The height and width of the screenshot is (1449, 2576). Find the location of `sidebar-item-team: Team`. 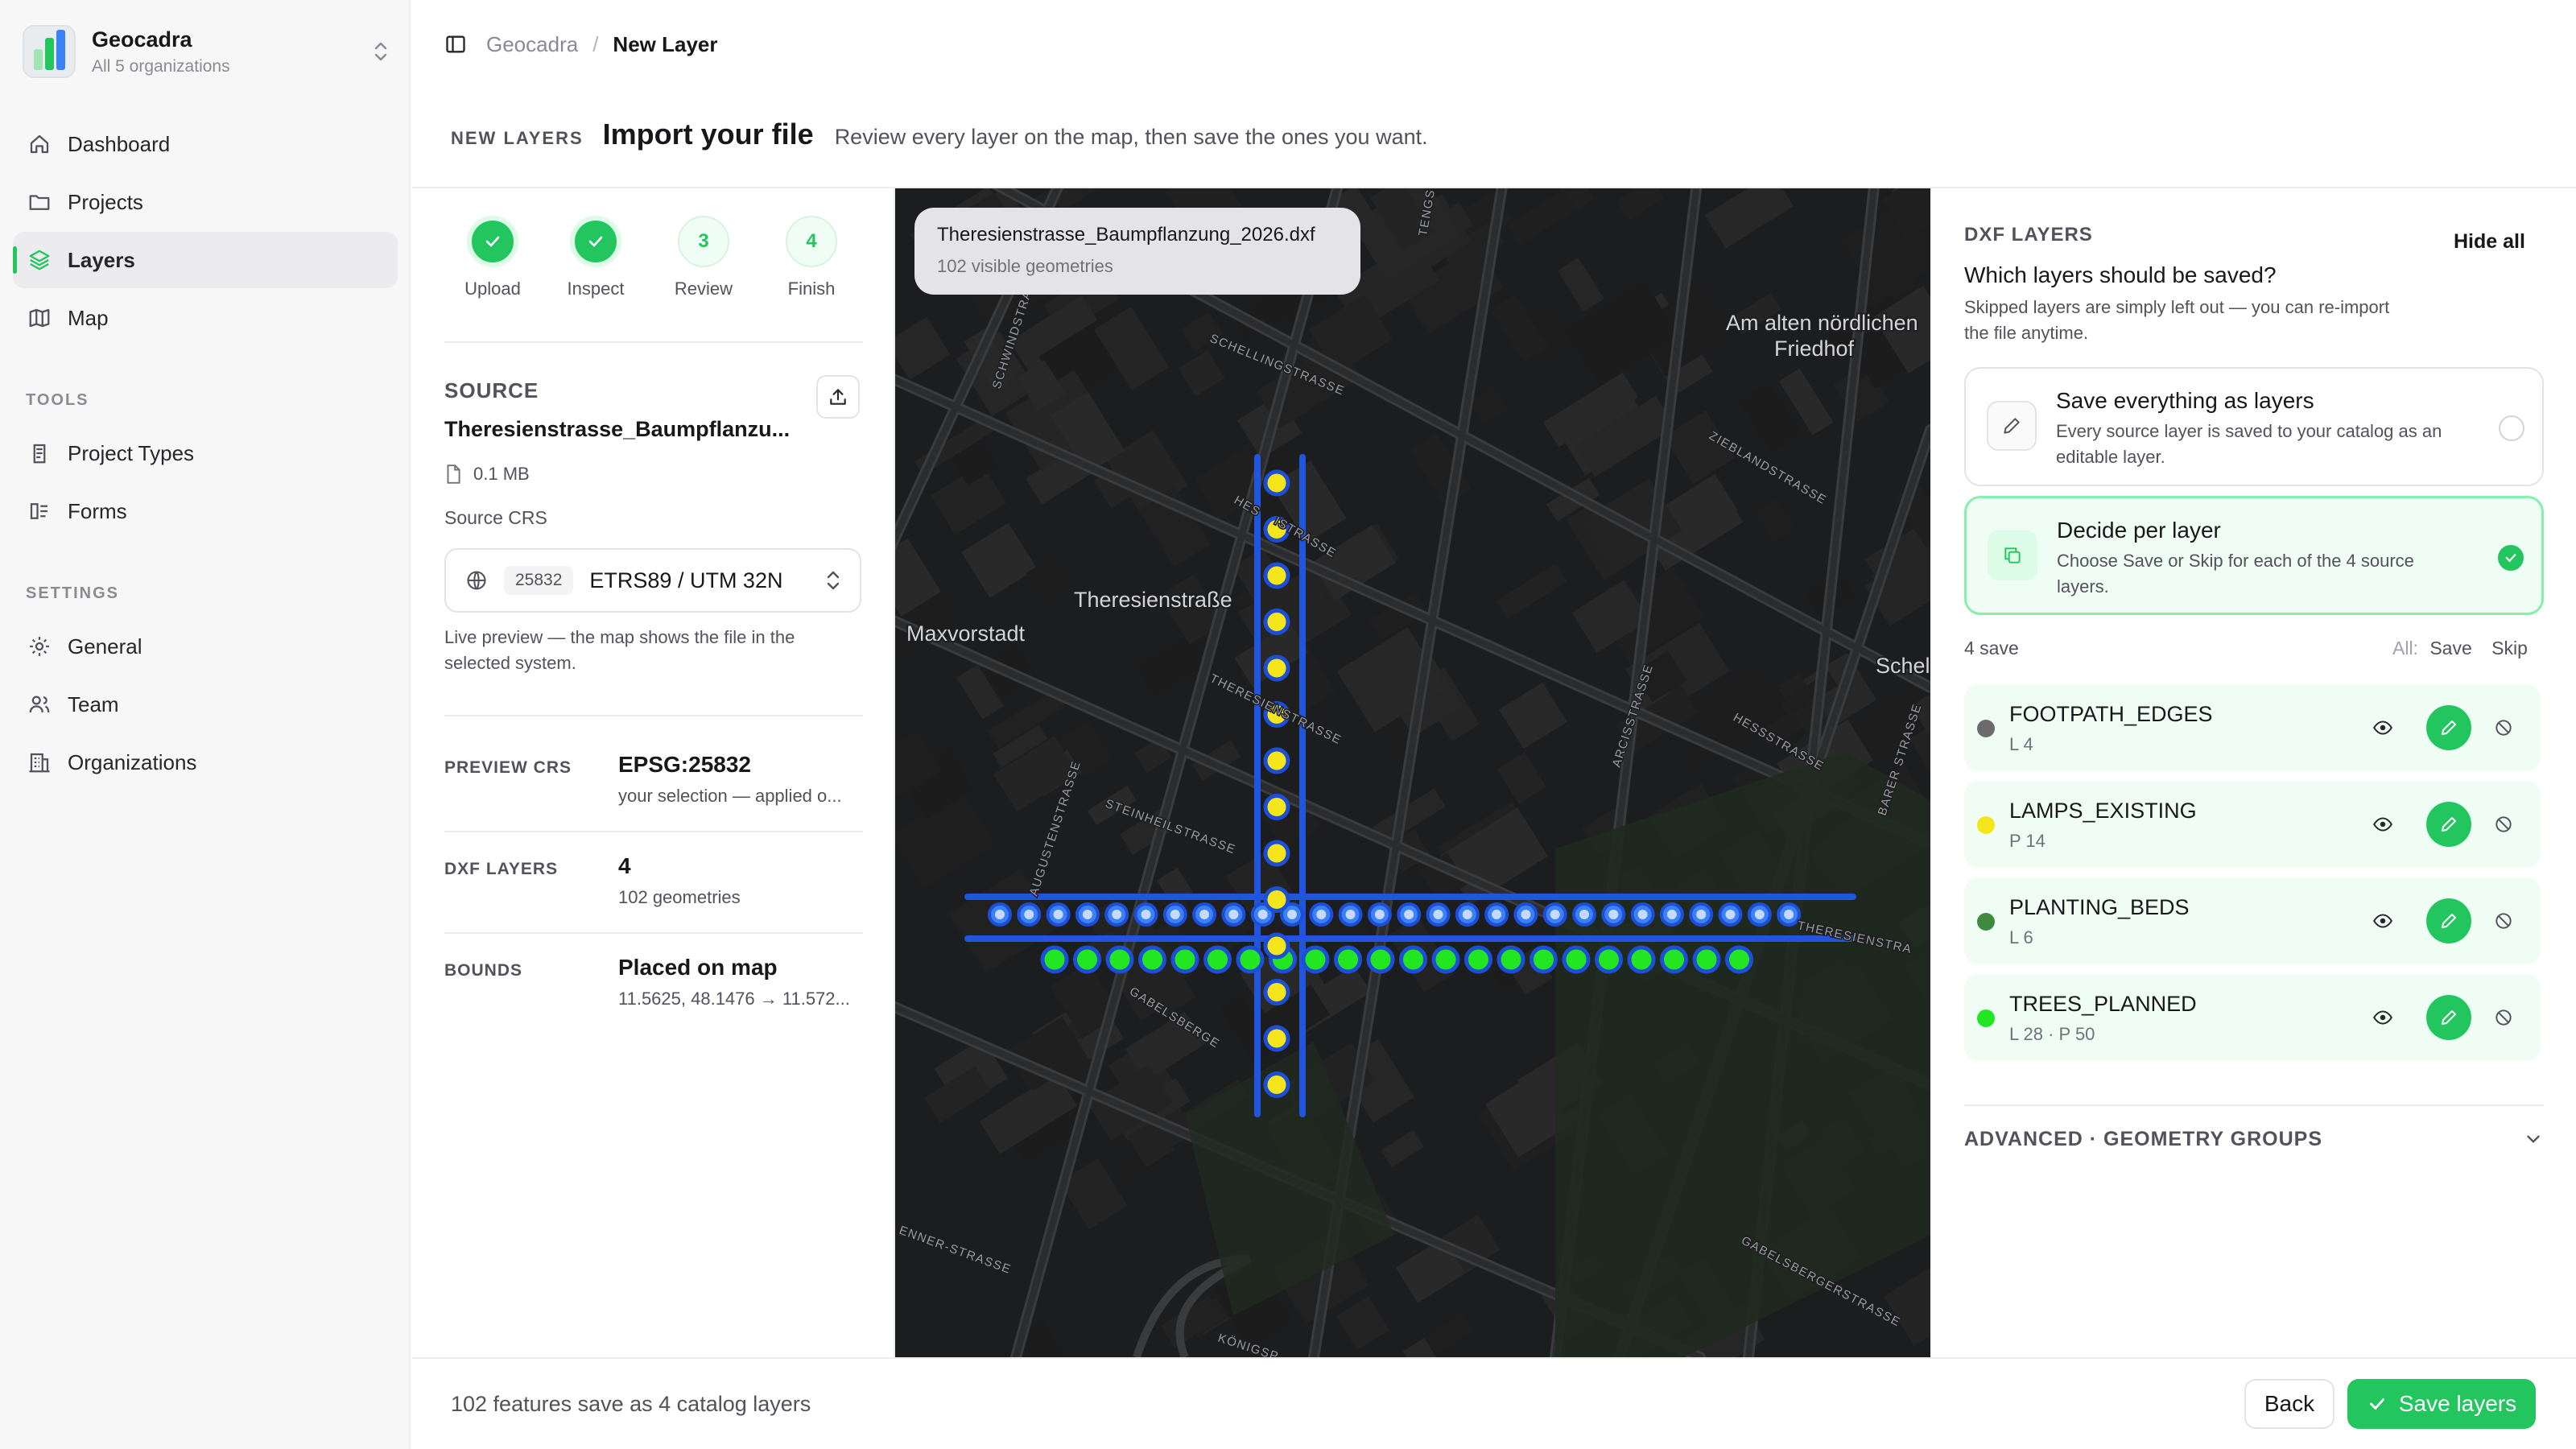

sidebar-item-team: Team is located at coordinates (205, 704).